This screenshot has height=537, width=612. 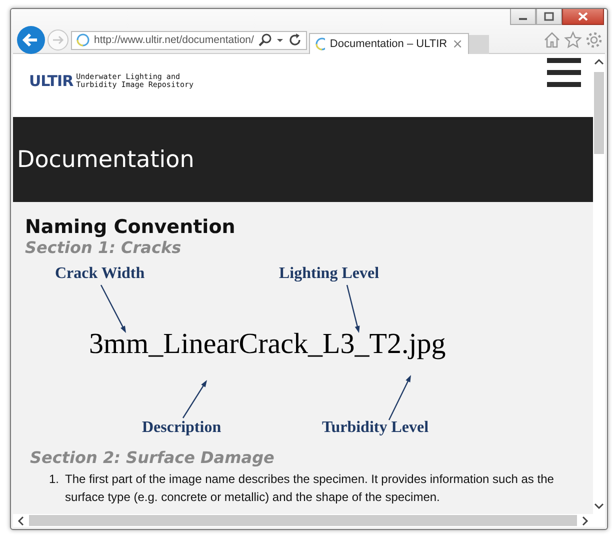 I want to click on maximize-icon, so click(x=549, y=16).